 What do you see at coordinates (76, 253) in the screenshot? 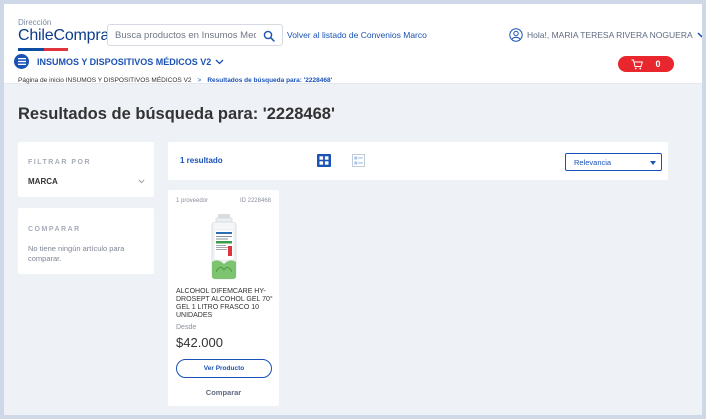
I see `compare-empty-text: No tiene ningún artículo para comparar.` at bounding box center [76, 253].